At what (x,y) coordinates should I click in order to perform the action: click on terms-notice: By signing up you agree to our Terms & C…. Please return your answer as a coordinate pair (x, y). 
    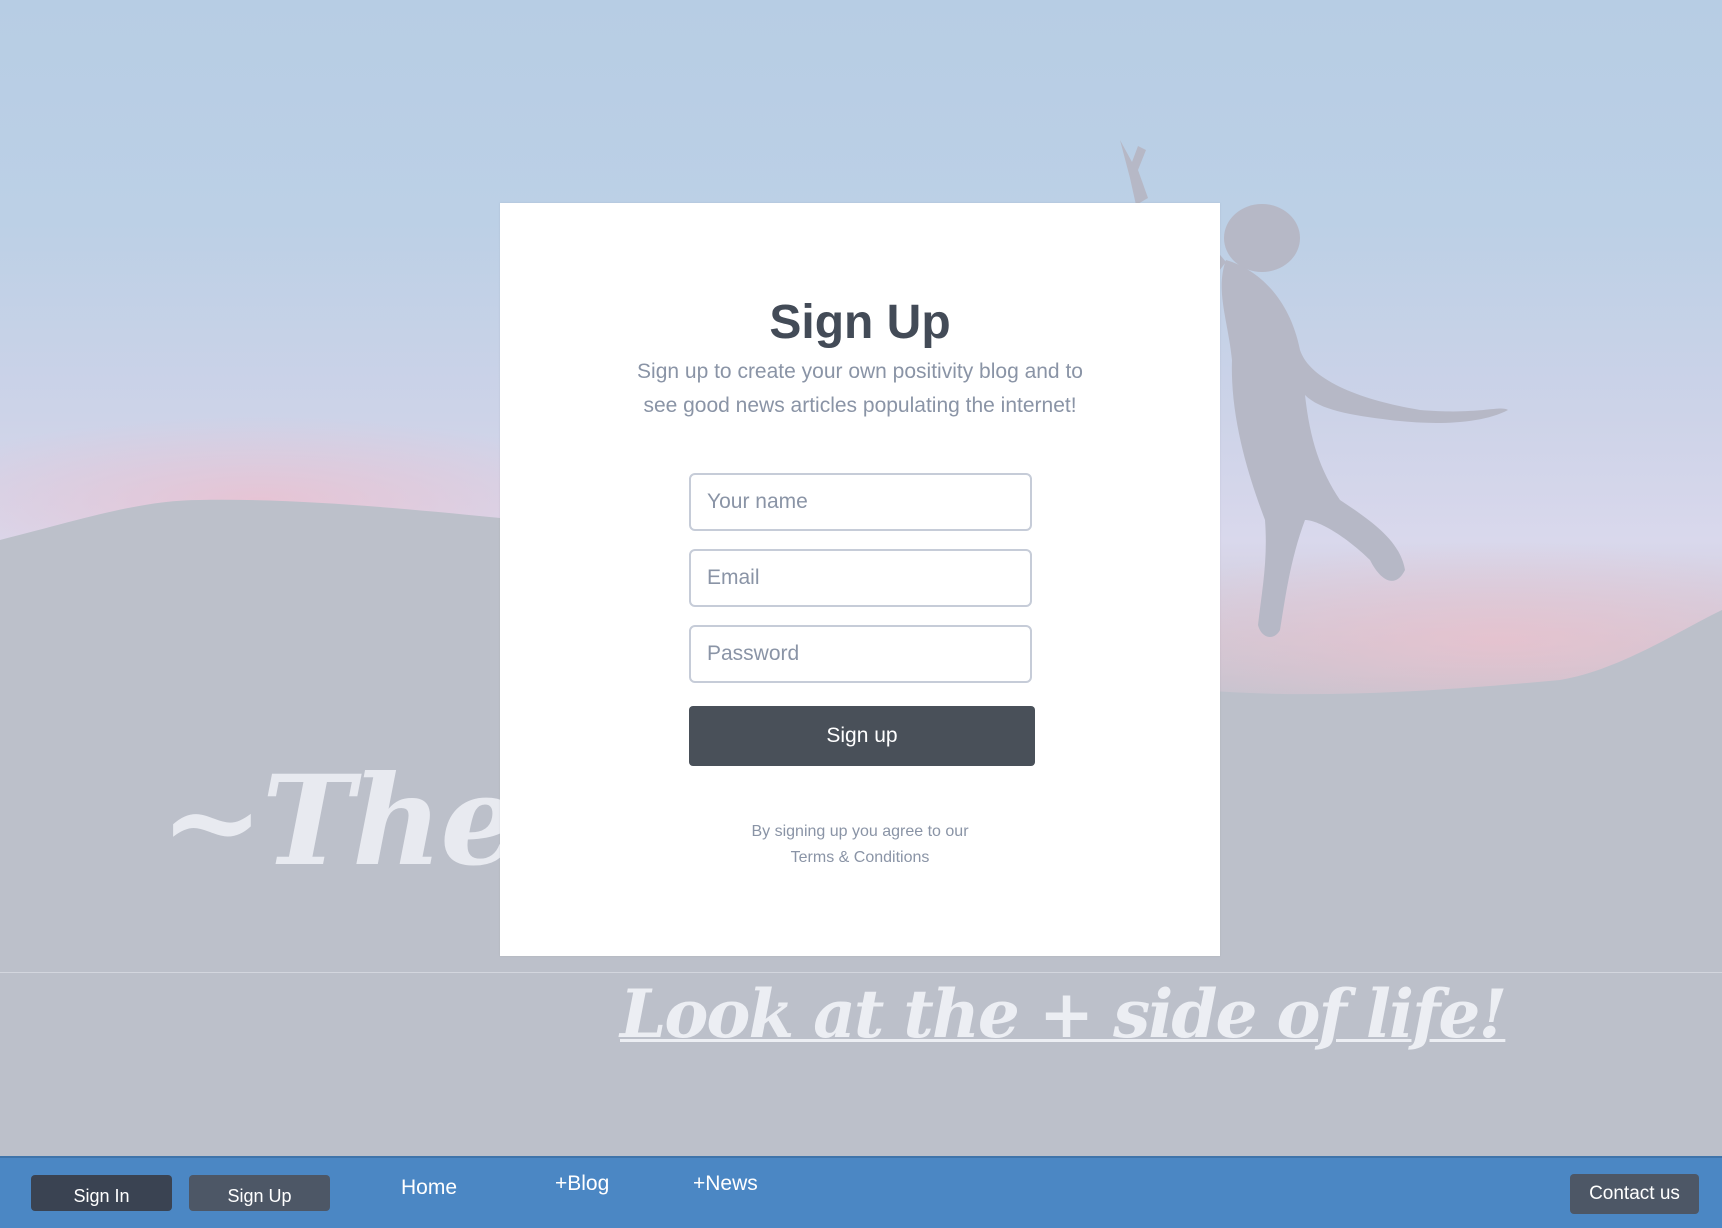
    Looking at the image, I should click on (860, 845).